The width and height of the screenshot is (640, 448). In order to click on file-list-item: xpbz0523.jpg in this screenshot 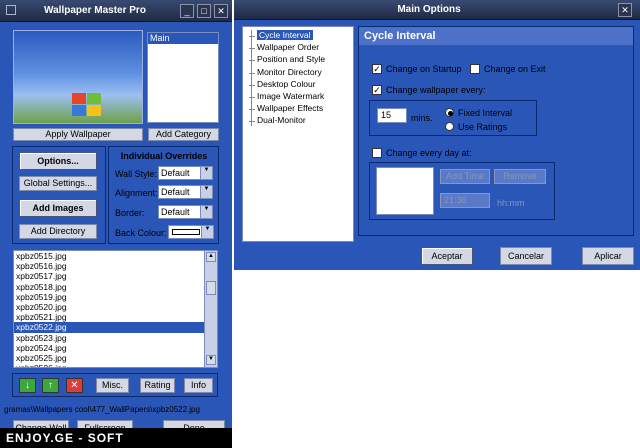, I will do `click(115, 338)`.